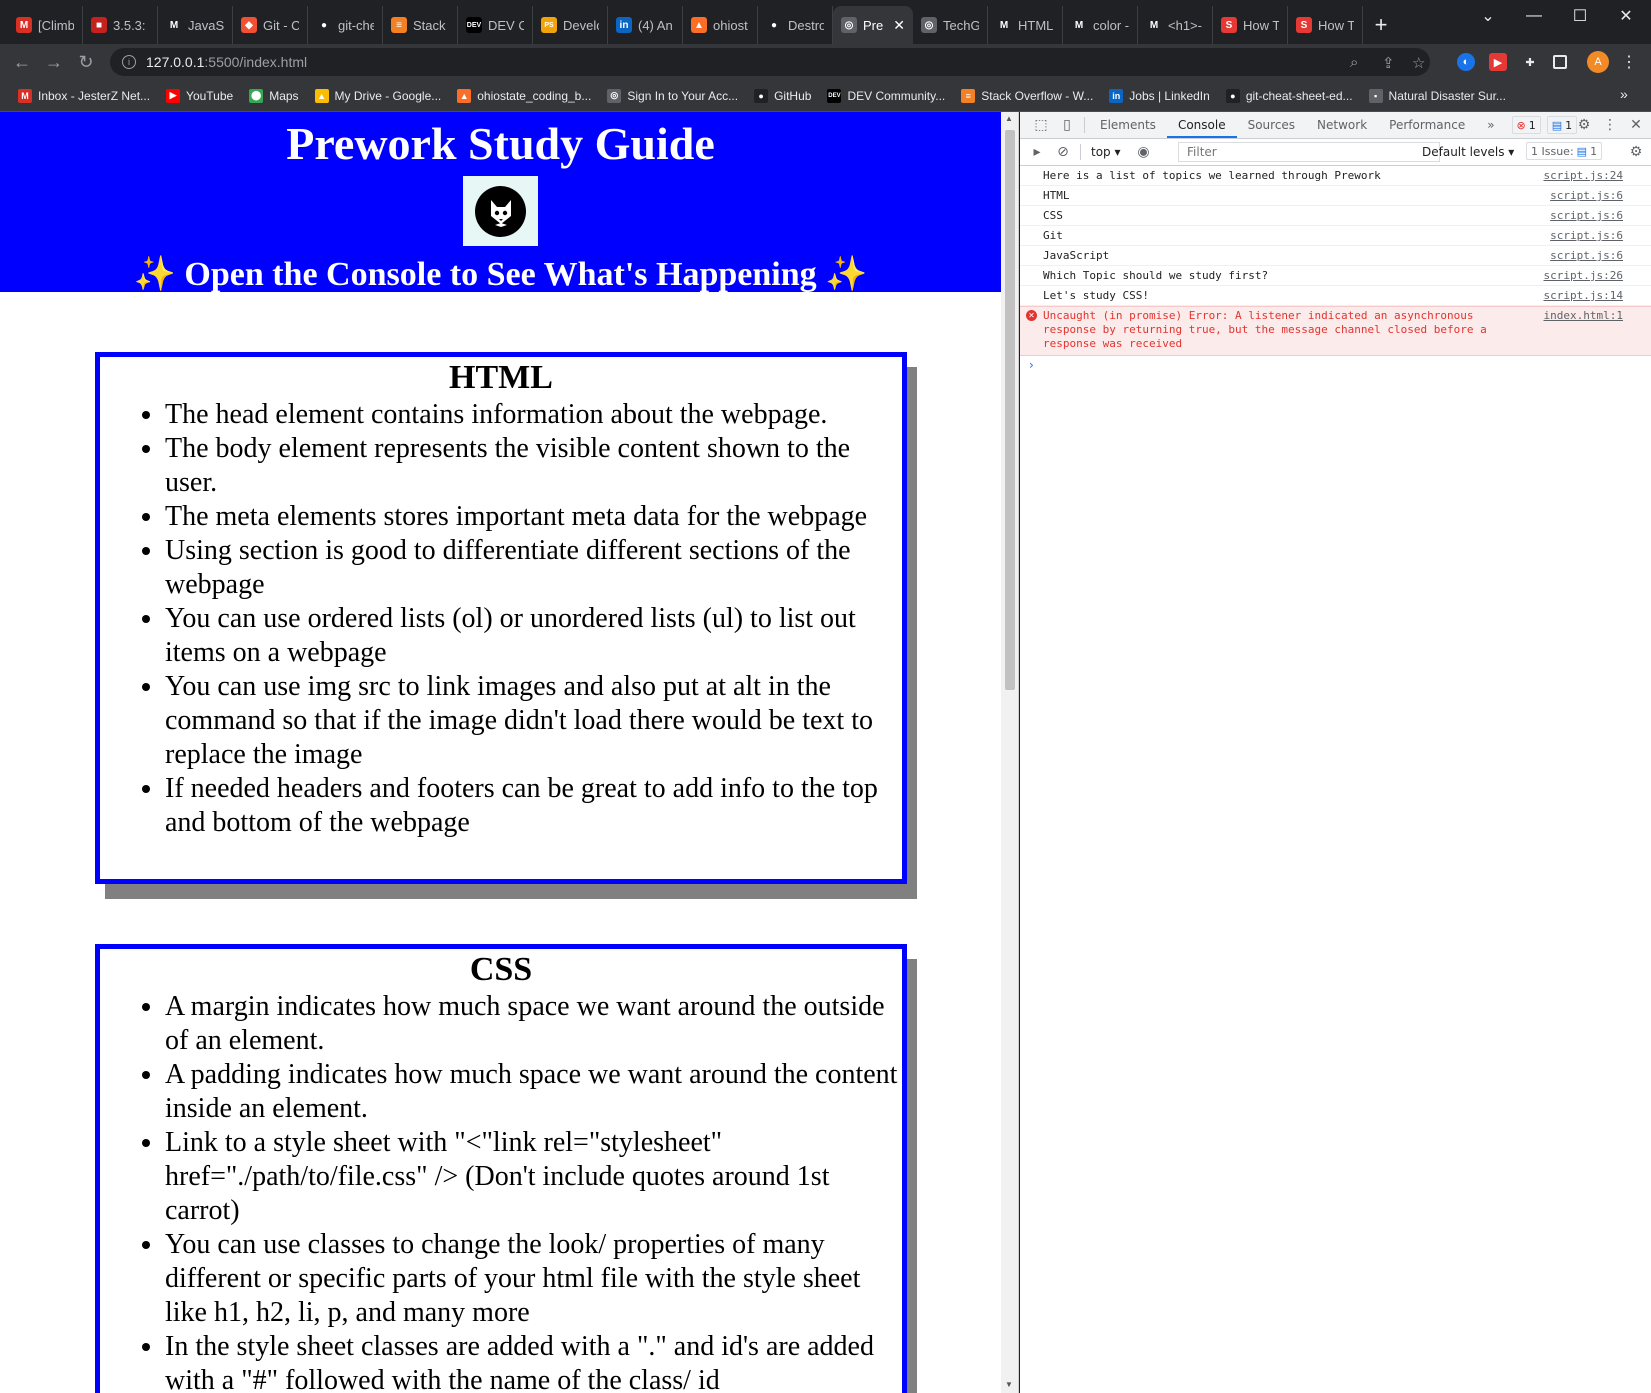 The image size is (1651, 1393). Describe the element at coordinates (655, 25) in the screenshot. I see `tab-title: (4) An` at that location.